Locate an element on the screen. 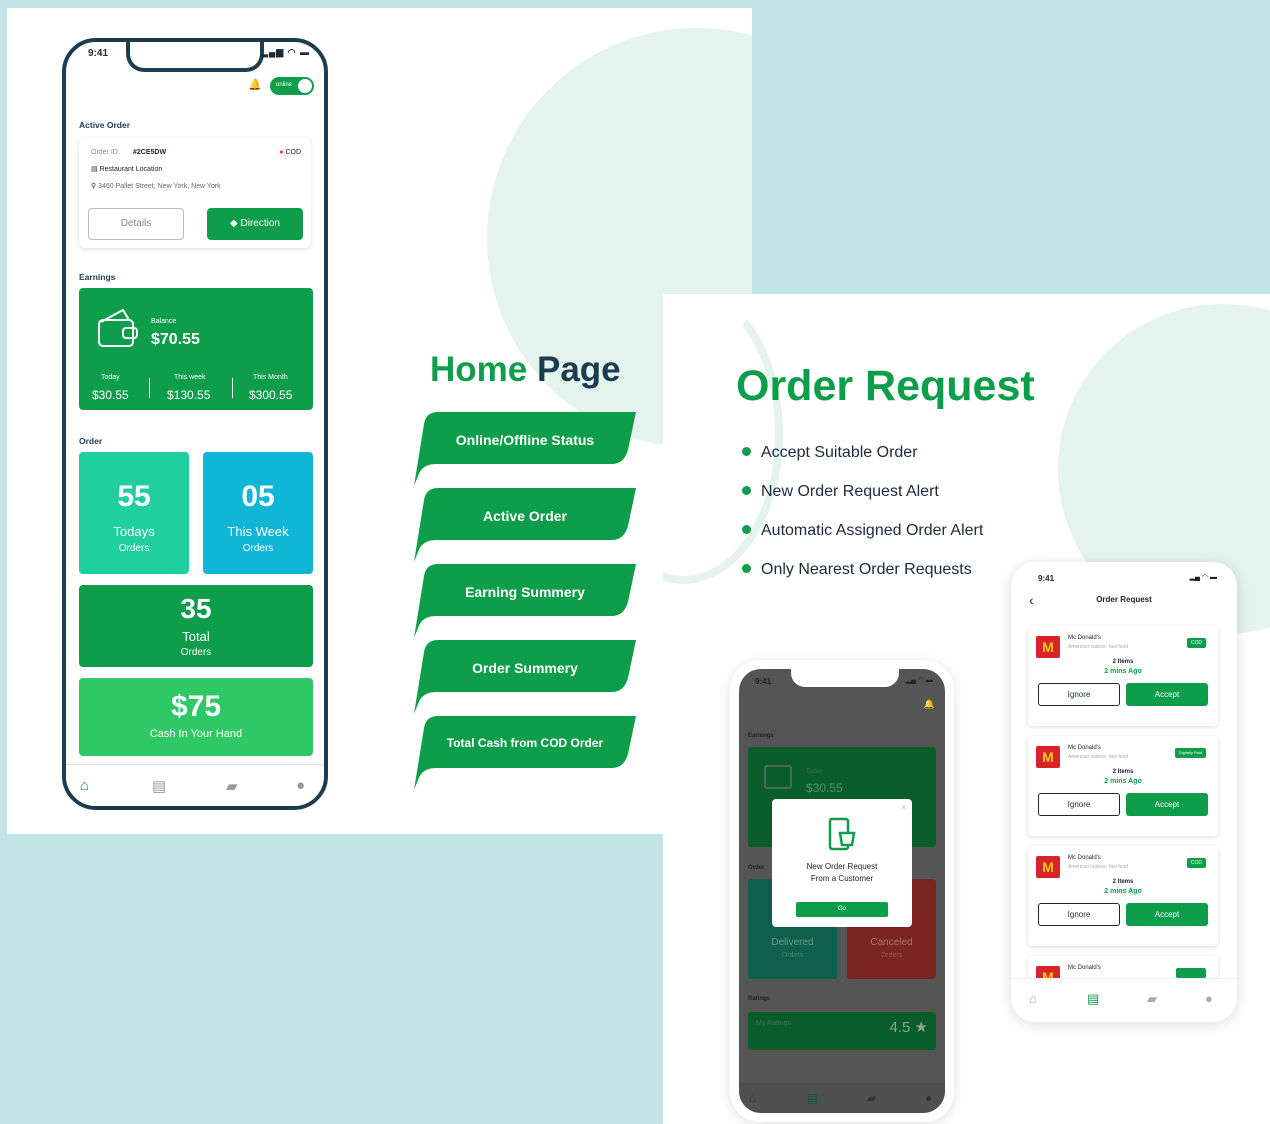 The image size is (1270, 1124). star-icon: ★ is located at coordinates (921, 1027).